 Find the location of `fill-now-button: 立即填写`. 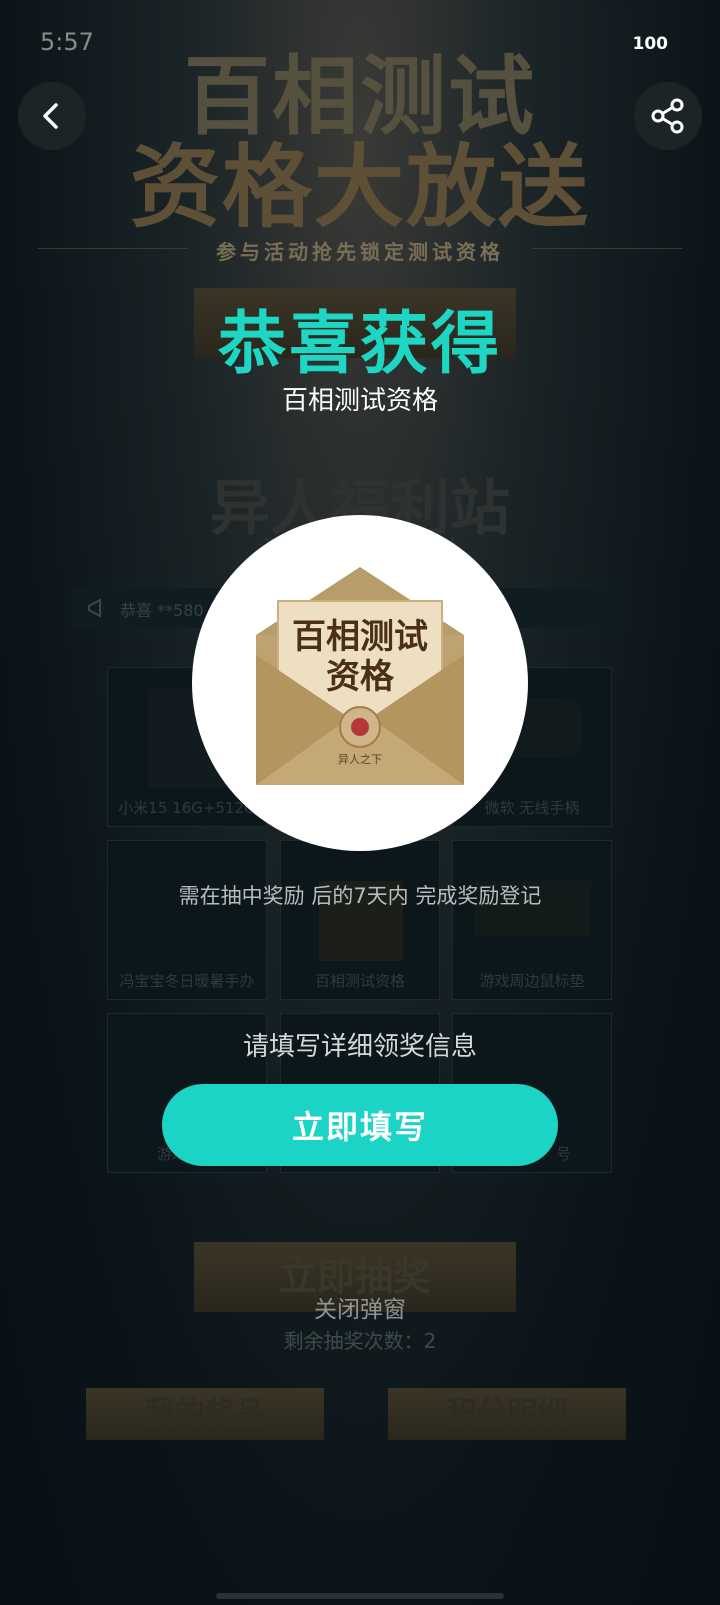

fill-now-button: 立即填写 is located at coordinates (360, 1125).